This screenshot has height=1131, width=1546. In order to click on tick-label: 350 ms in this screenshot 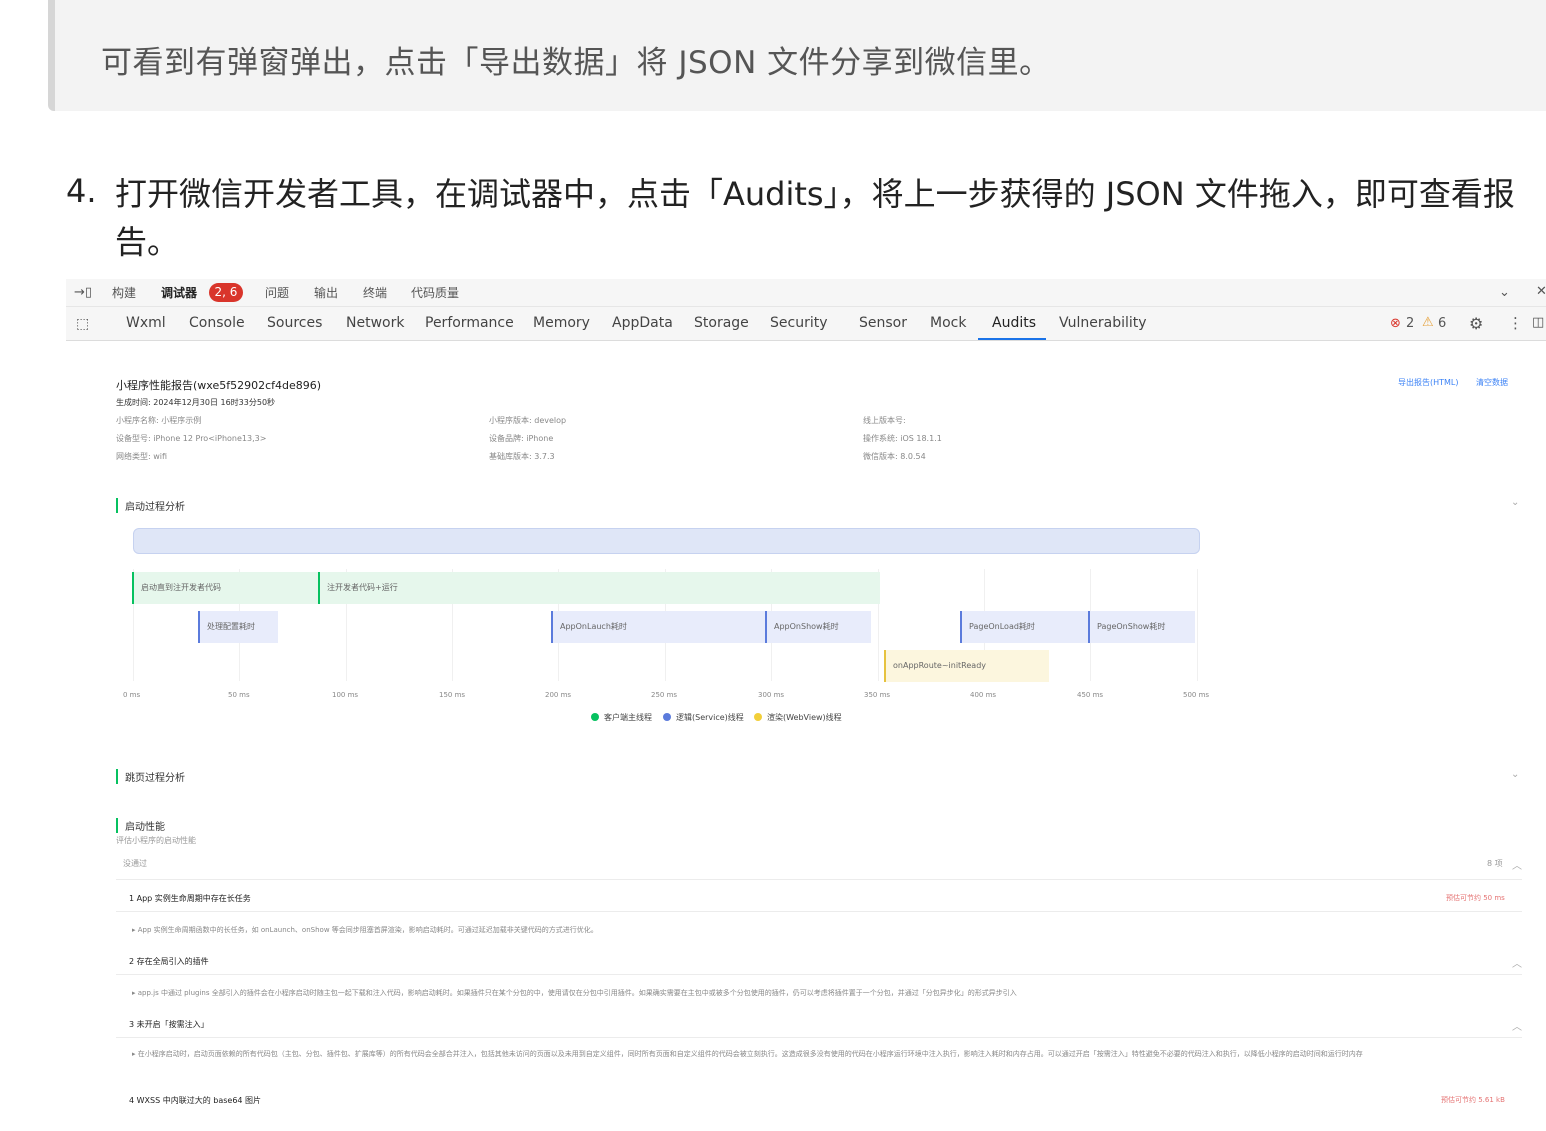, I will do `click(877, 695)`.